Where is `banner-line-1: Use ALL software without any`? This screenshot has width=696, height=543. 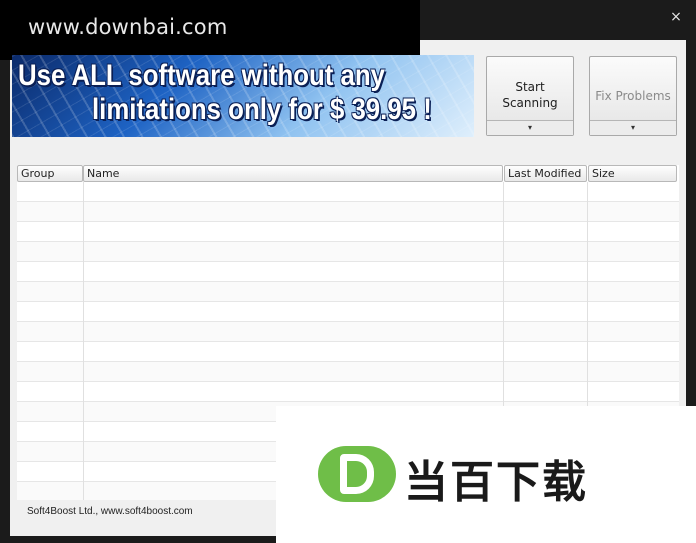
banner-line-1: Use ALL software without any is located at coordinates (201, 75).